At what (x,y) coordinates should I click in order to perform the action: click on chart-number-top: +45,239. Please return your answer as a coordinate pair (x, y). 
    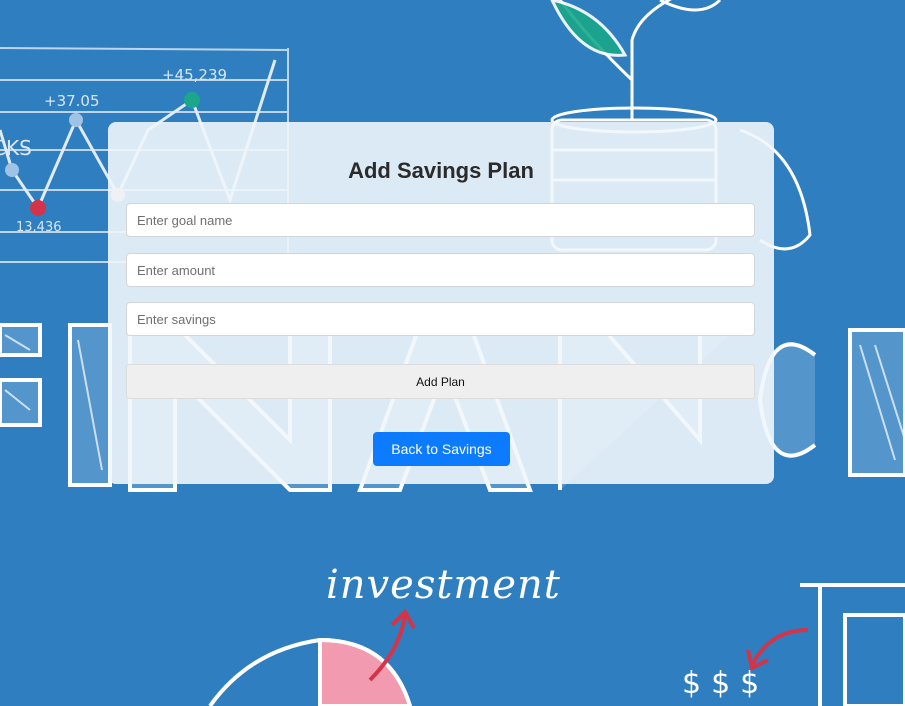
    Looking at the image, I should click on (195, 75).